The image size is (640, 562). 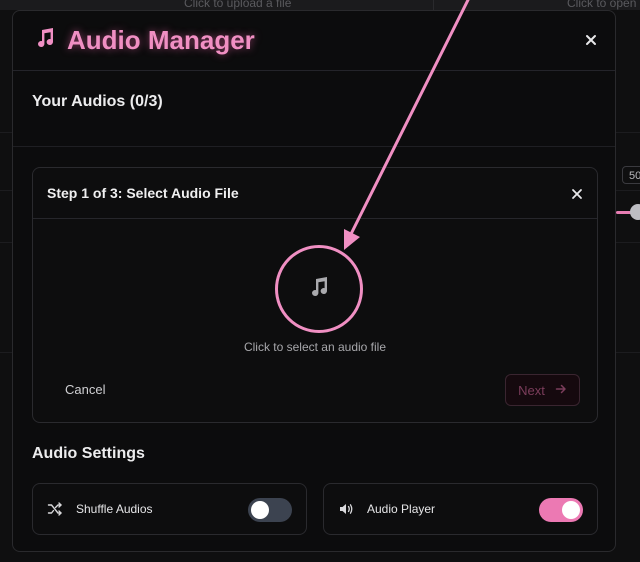 What do you see at coordinates (346, 509) in the screenshot?
I see `volume-icon` at bounding box center [346, 509].